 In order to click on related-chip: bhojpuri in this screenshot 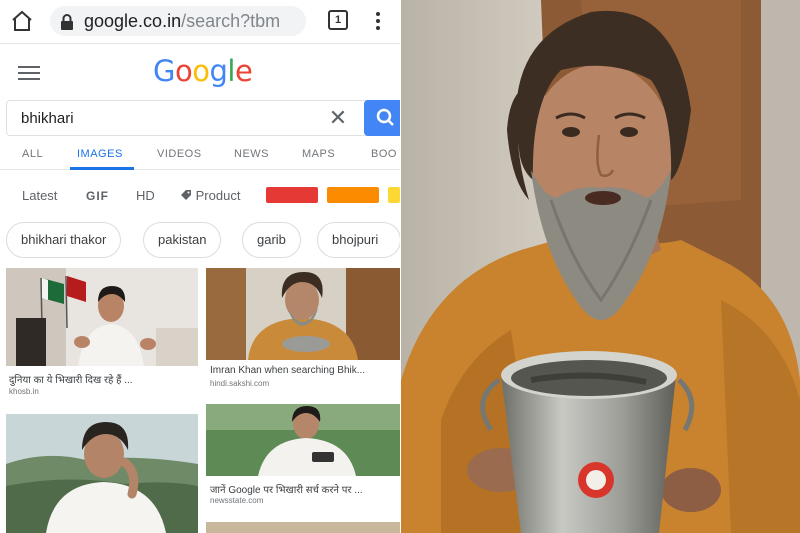, I will do `click(358, 240)`.